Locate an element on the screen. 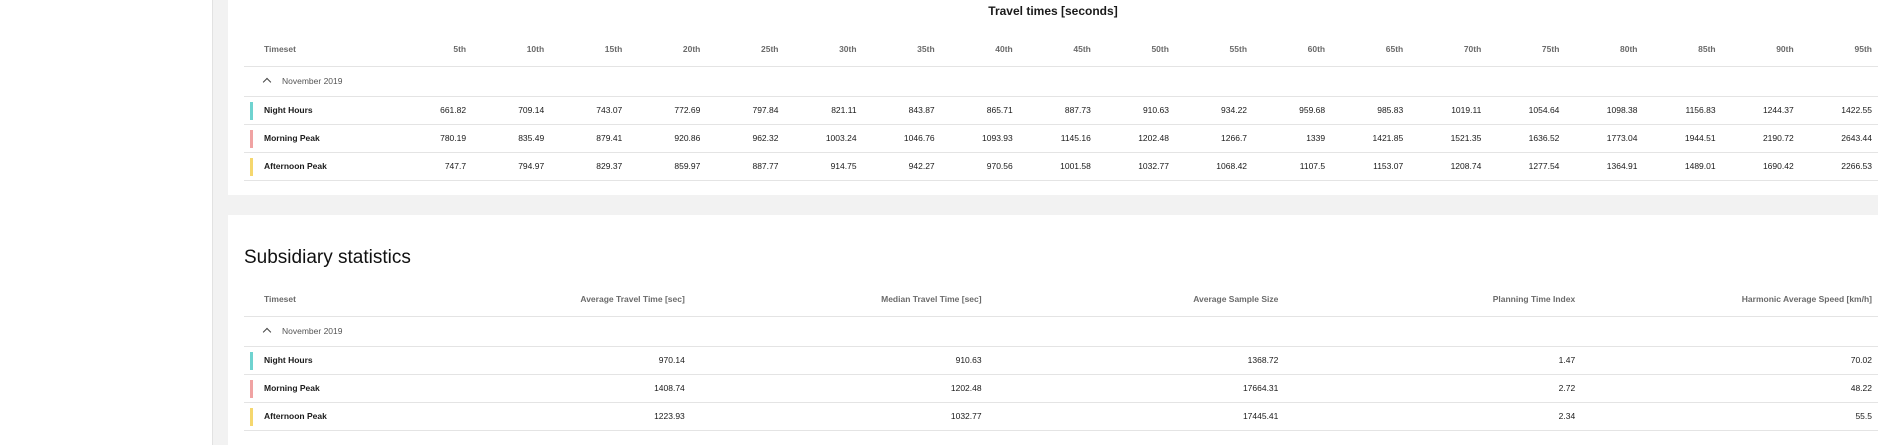 The width and height of the screenshot is (1878, 445). table-cell: 1339 is located at coordinates (1292, 138).